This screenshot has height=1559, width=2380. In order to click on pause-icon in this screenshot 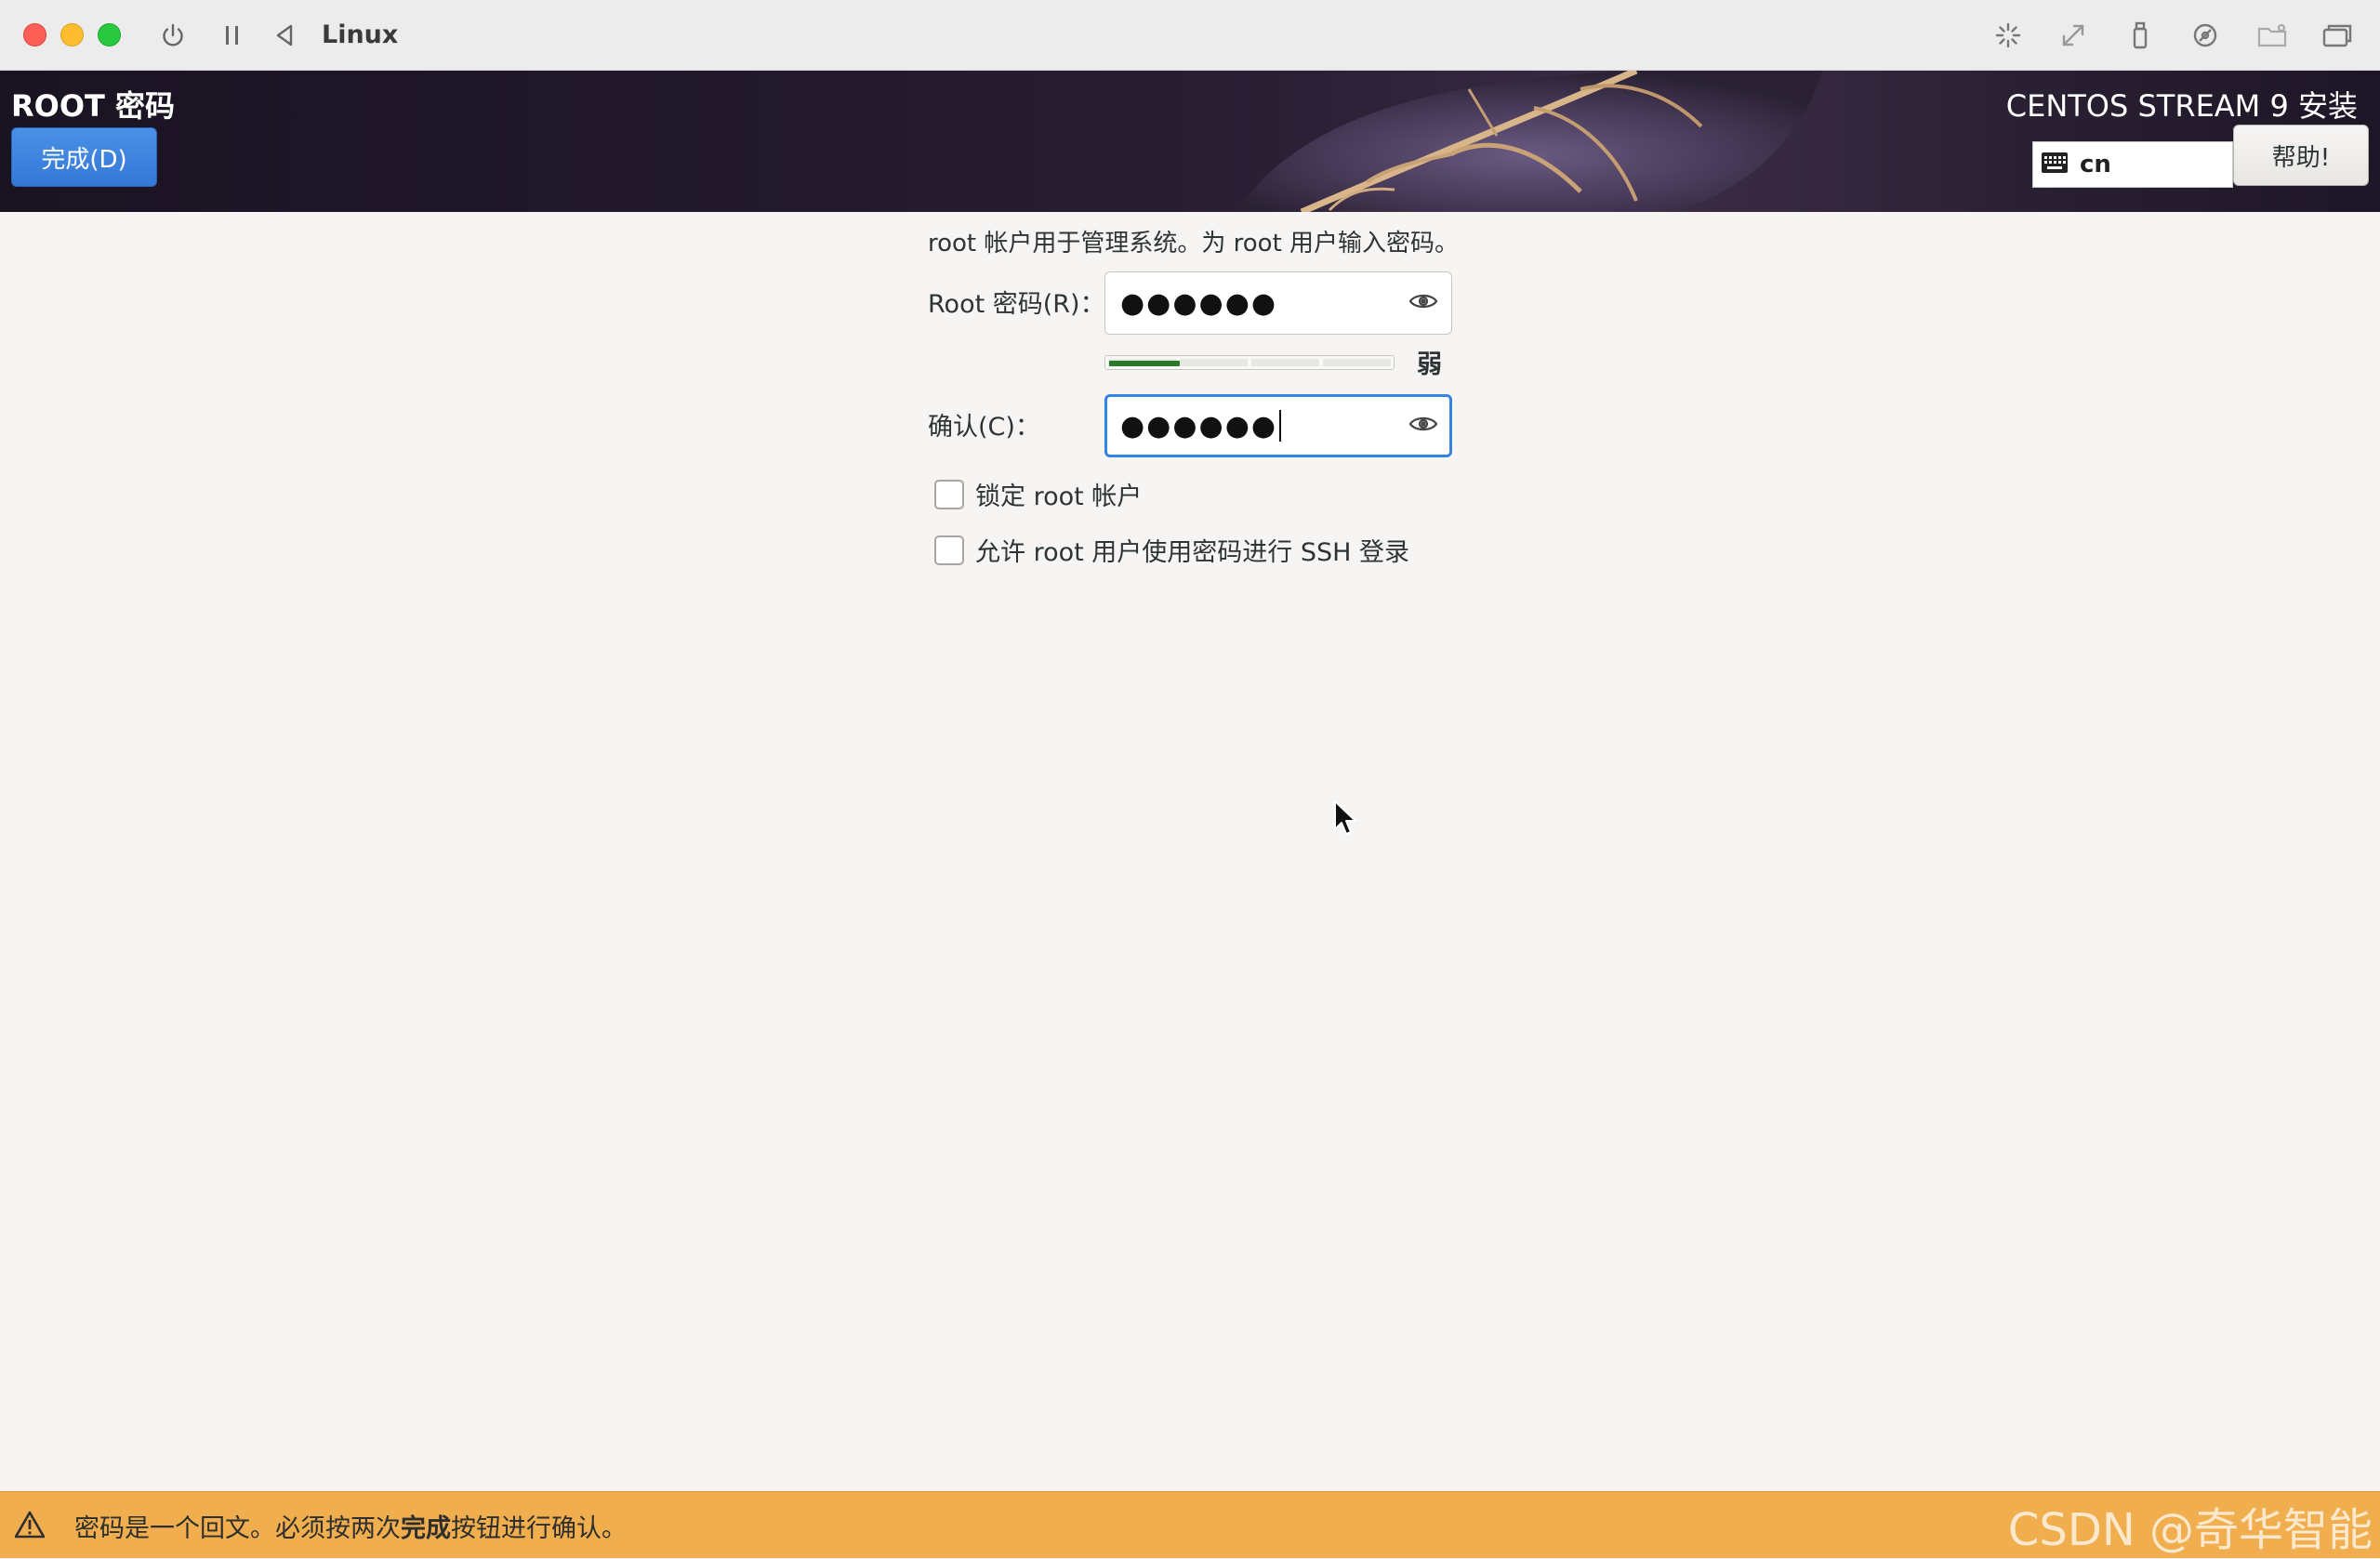, I will do `click(232, 35)`.